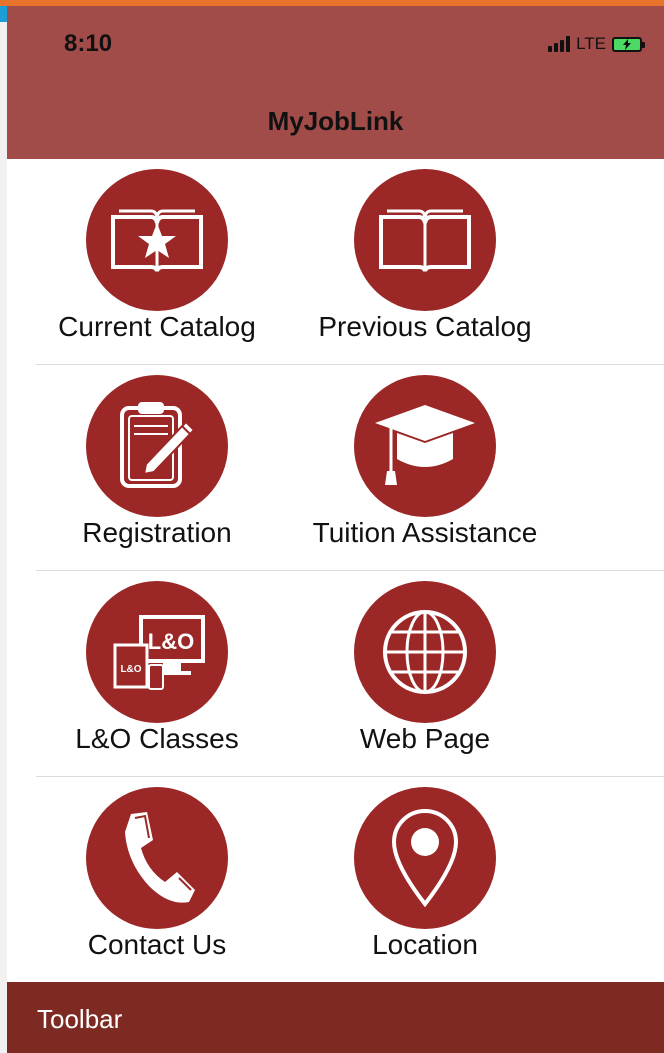 Image resolution: width=664 pixels, height=1053 pixels. I want to click on status-indicators: LTE, so click(596, 44).